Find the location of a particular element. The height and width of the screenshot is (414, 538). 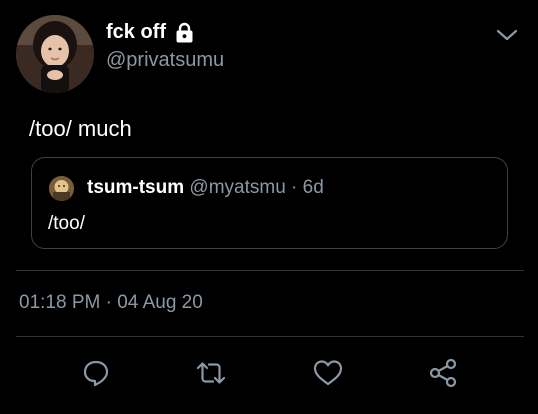

share-icon is located at coordinates (443, 373).